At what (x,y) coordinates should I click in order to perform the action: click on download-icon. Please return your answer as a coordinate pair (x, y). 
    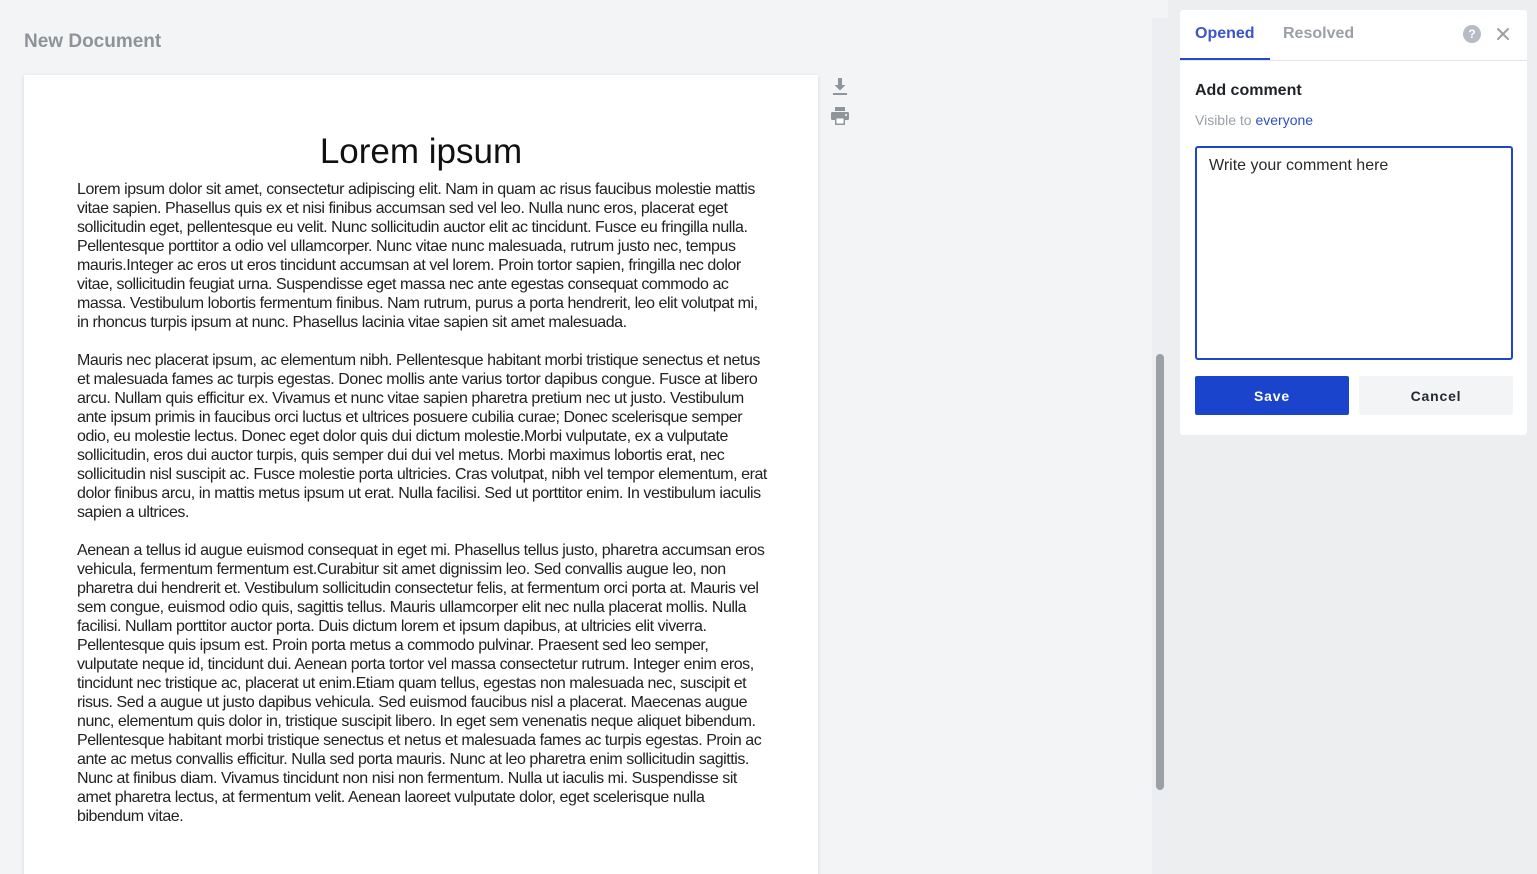
    Looking at the image, I should click on (840, 87).